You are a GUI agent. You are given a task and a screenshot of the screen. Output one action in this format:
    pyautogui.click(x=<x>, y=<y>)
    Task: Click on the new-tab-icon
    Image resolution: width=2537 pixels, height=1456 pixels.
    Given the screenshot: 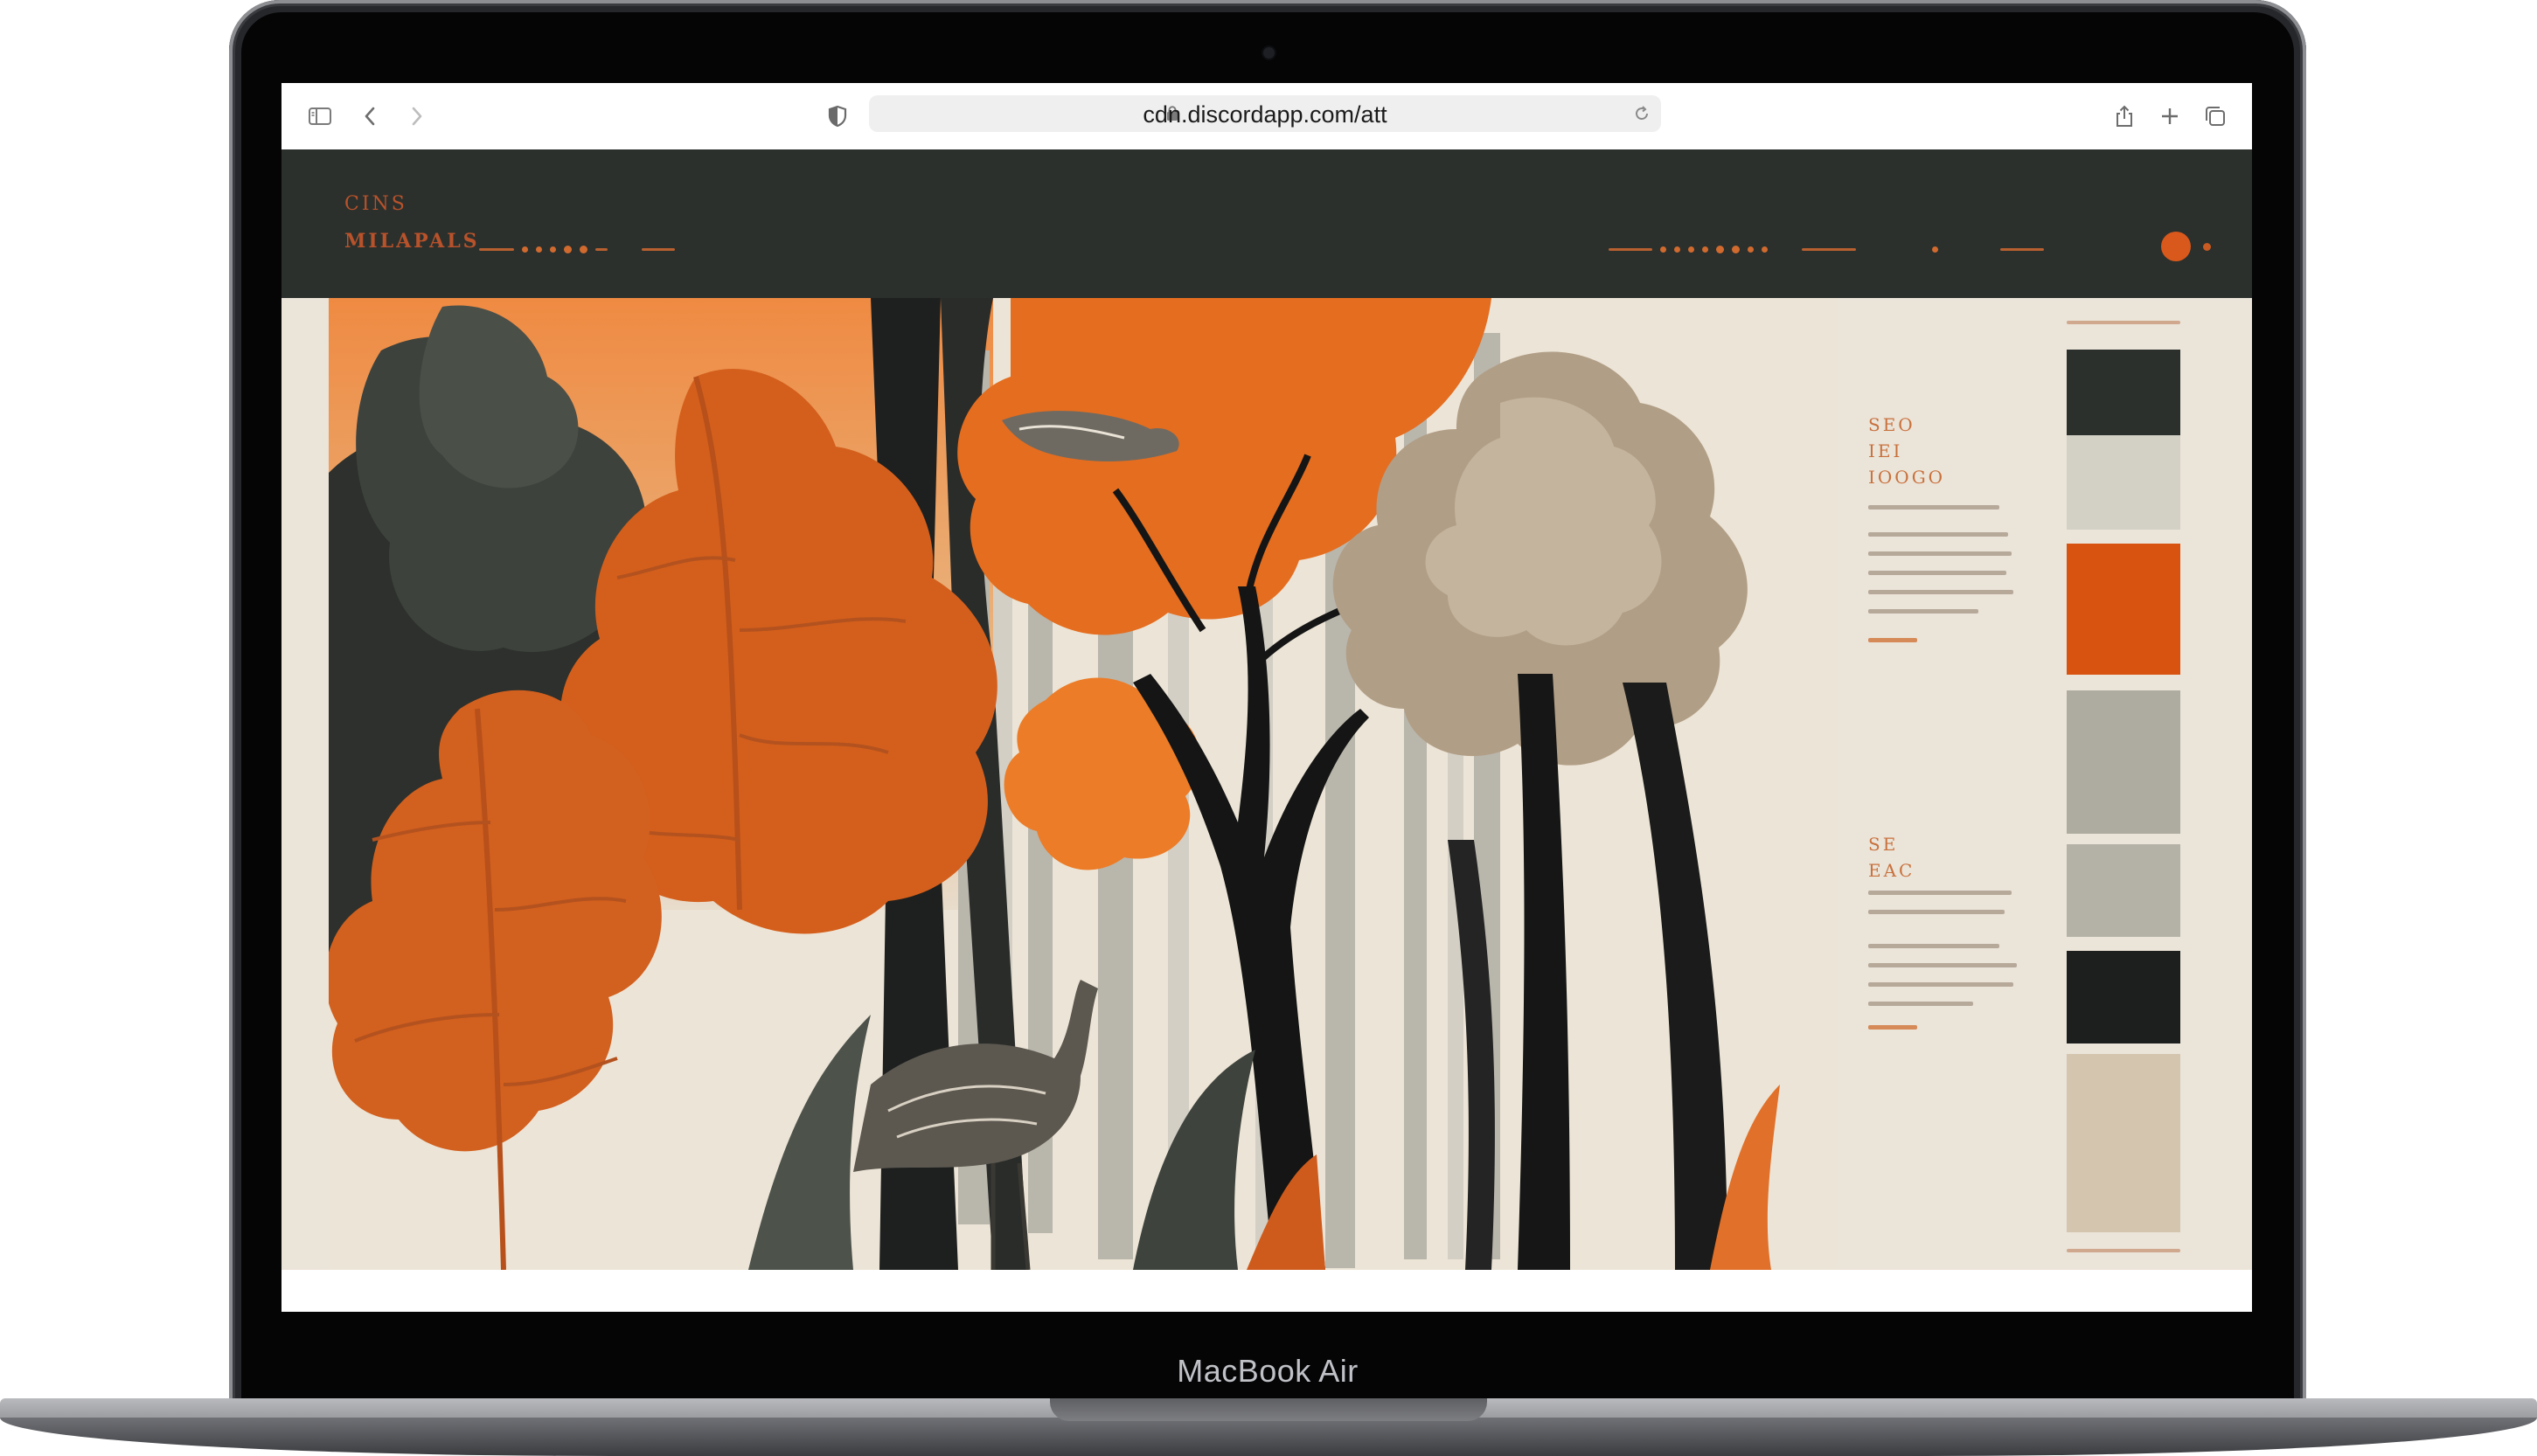 What is the action you would take?
    pyautogui.click(x=2170, y=116)
    